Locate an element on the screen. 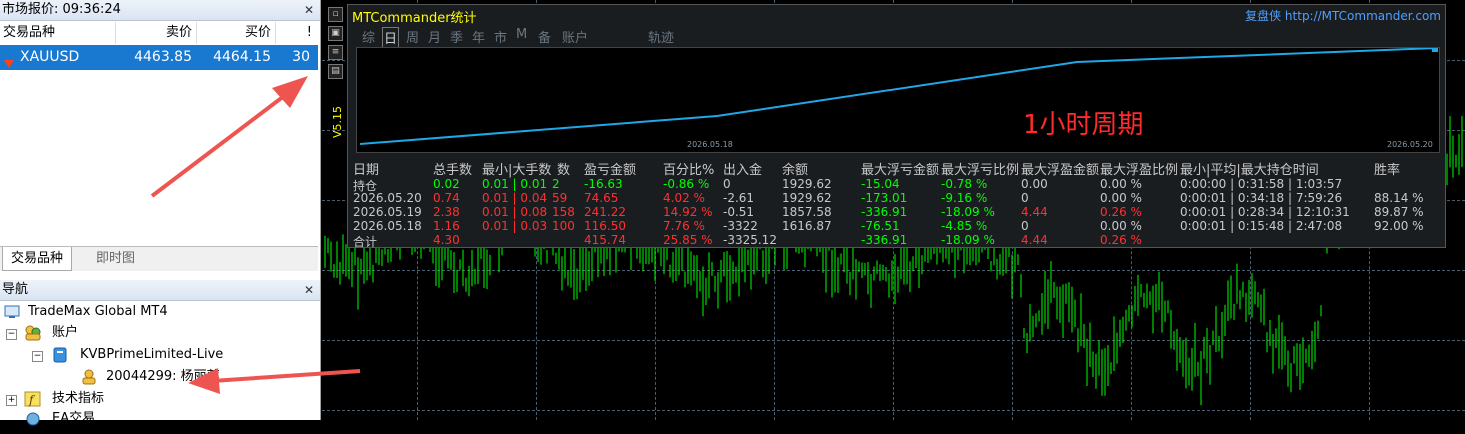 This screenshot has width=1465, height=434. version-label: V5.15 is located at coordinates (337, 121).